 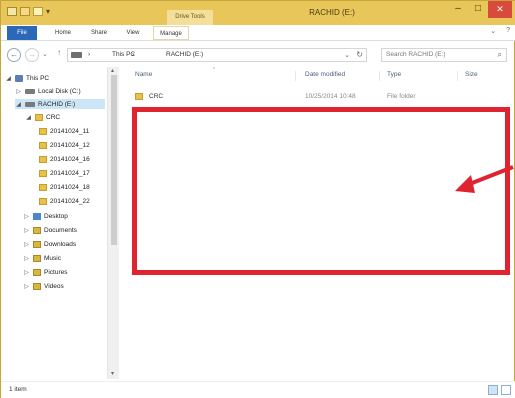 I want to click on forward-button: →, so click(x=32, y=55).